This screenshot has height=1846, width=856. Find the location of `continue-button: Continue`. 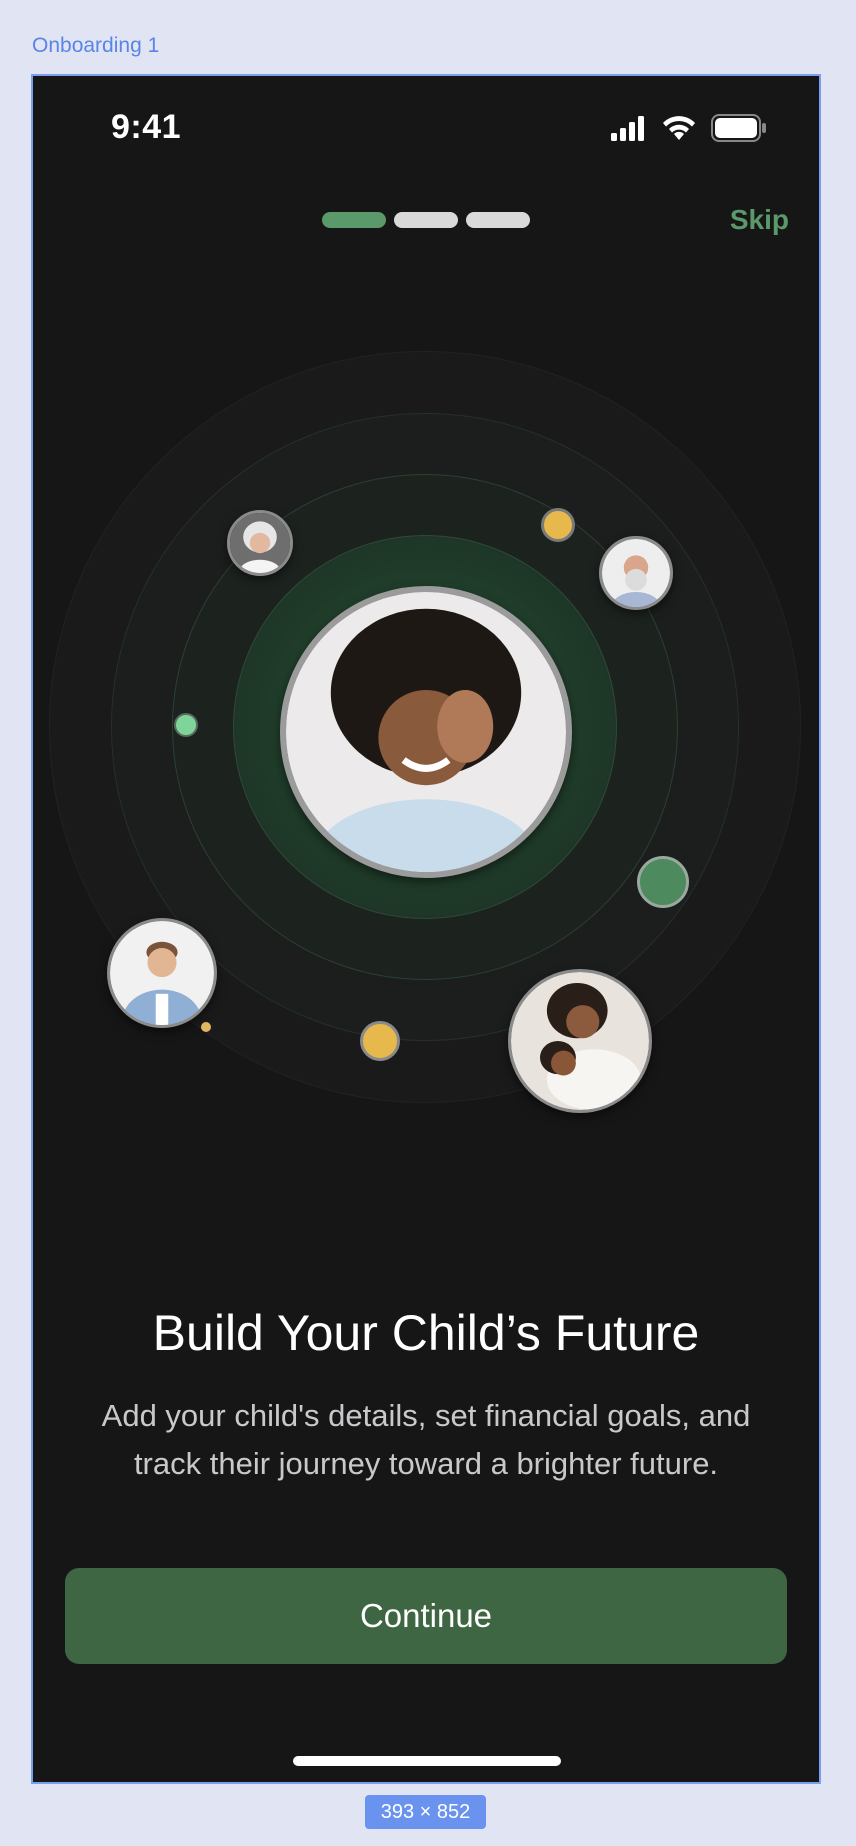

continue-button: Continue is located at coordinates (426, 1616).